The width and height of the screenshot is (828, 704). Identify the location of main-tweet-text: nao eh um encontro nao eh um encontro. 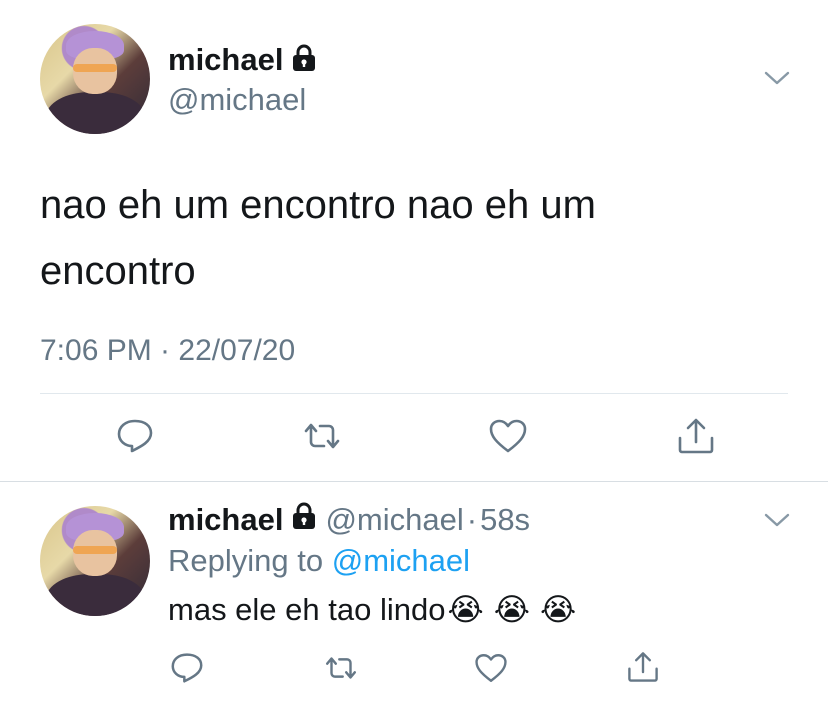
(318, 238).